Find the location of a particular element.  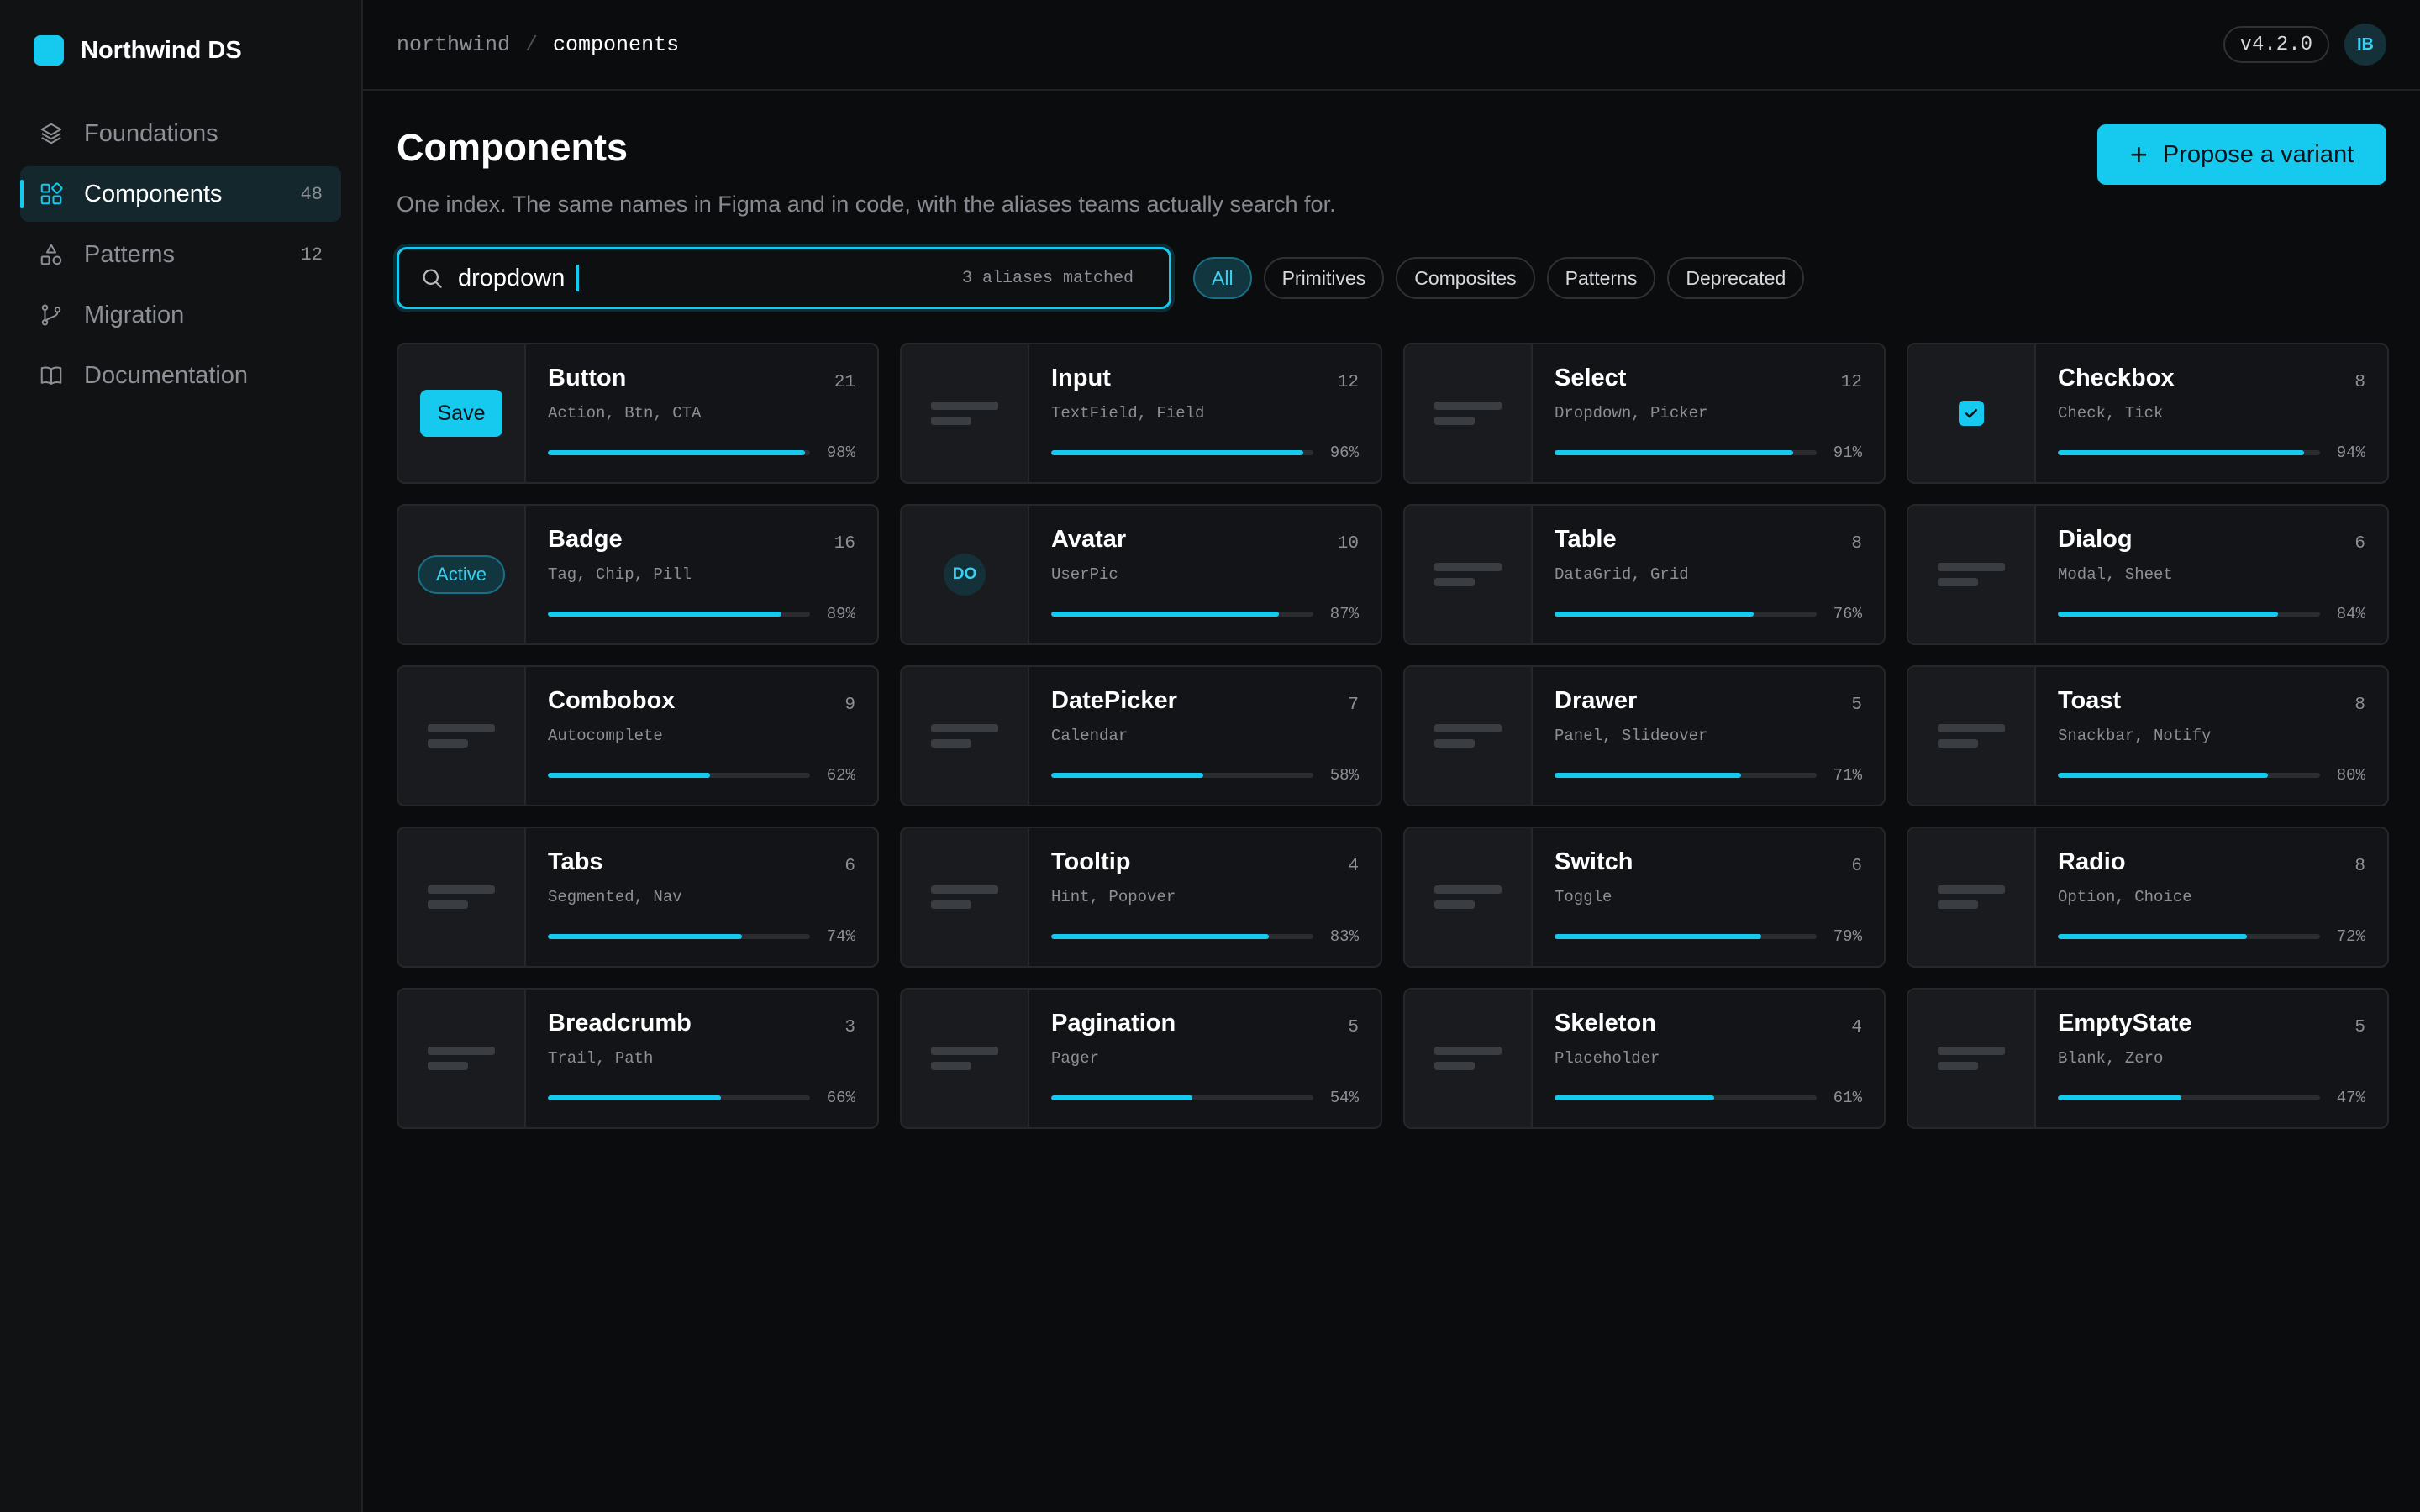

component-aliases: Tag, Chip, Pill is located at coordinates (620, 574).